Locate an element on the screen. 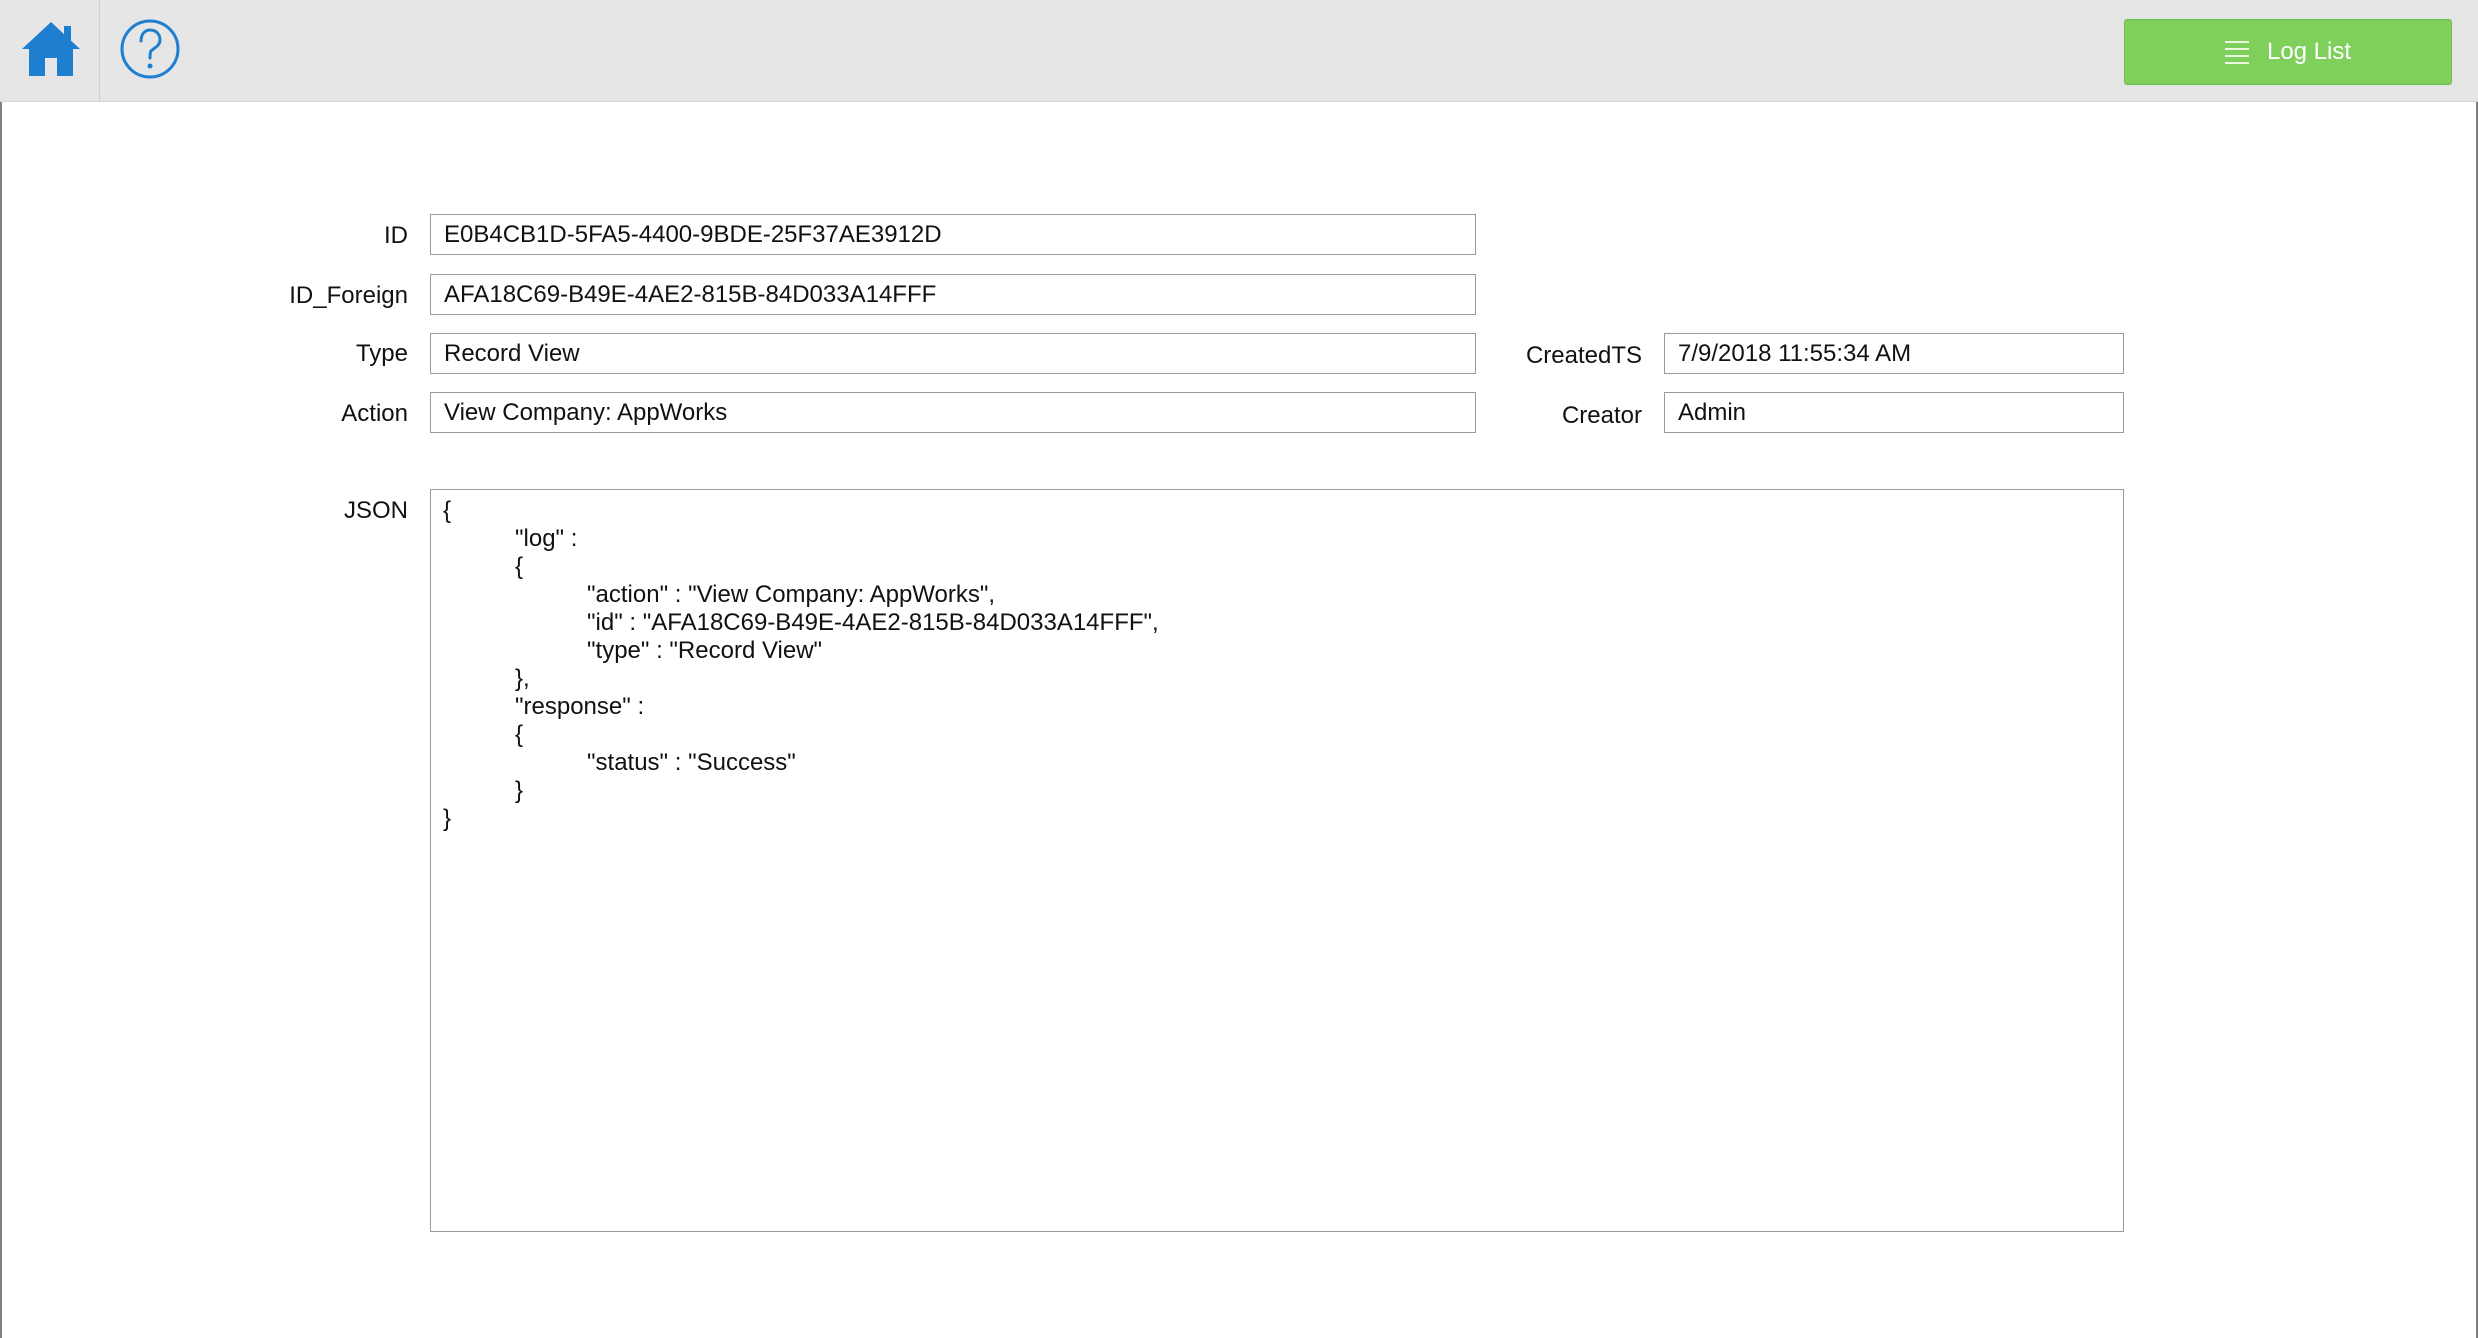 The height and width of the screenshot is (1338, 2478). type-field: Record View is located at coordinates (953, 353).